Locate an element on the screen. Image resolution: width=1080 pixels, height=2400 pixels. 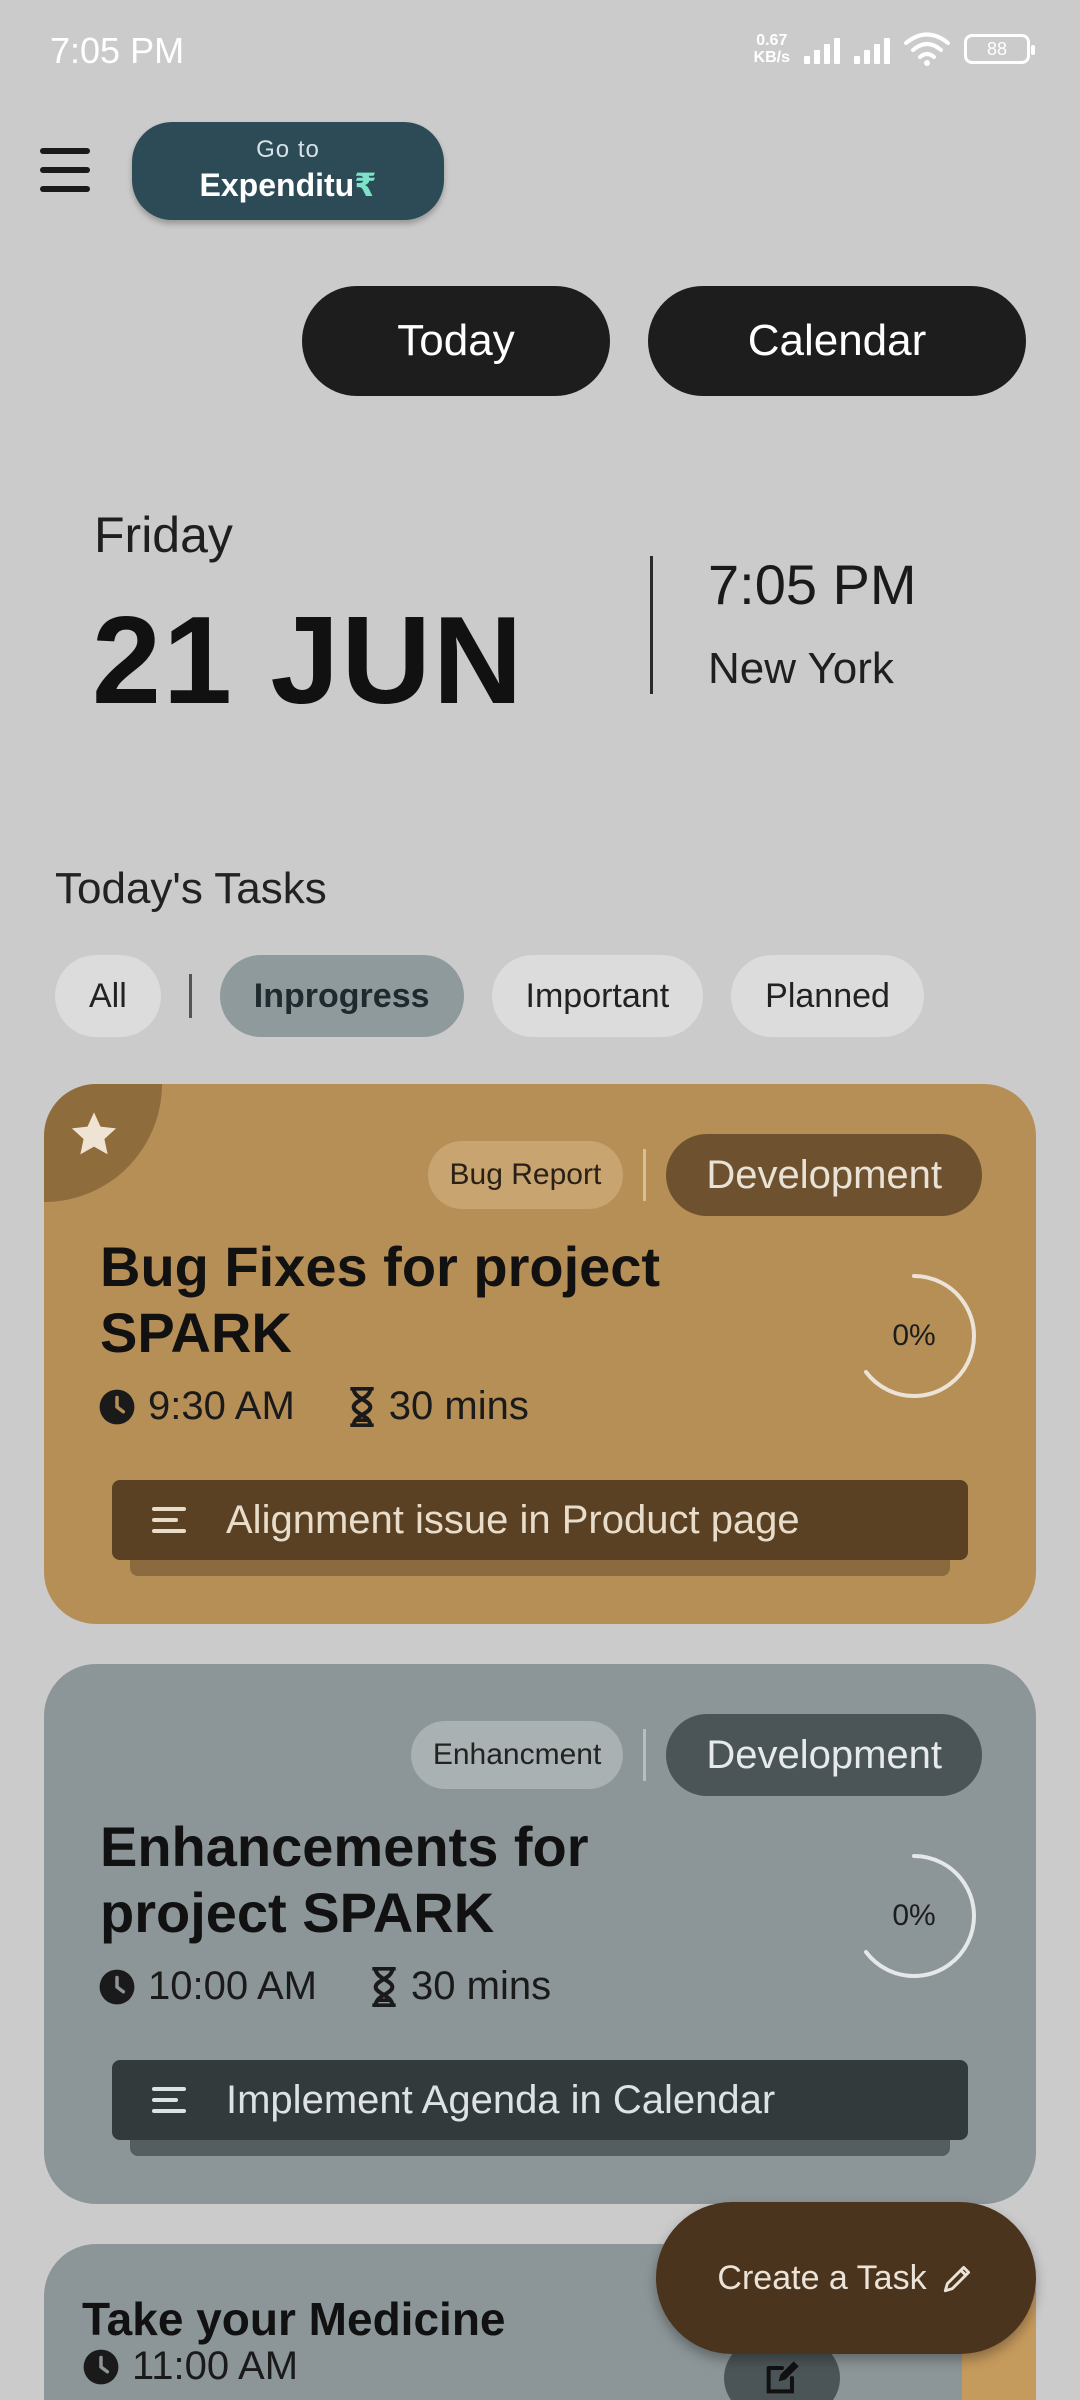
pencil-icon is located at coordinates (958, 2278).